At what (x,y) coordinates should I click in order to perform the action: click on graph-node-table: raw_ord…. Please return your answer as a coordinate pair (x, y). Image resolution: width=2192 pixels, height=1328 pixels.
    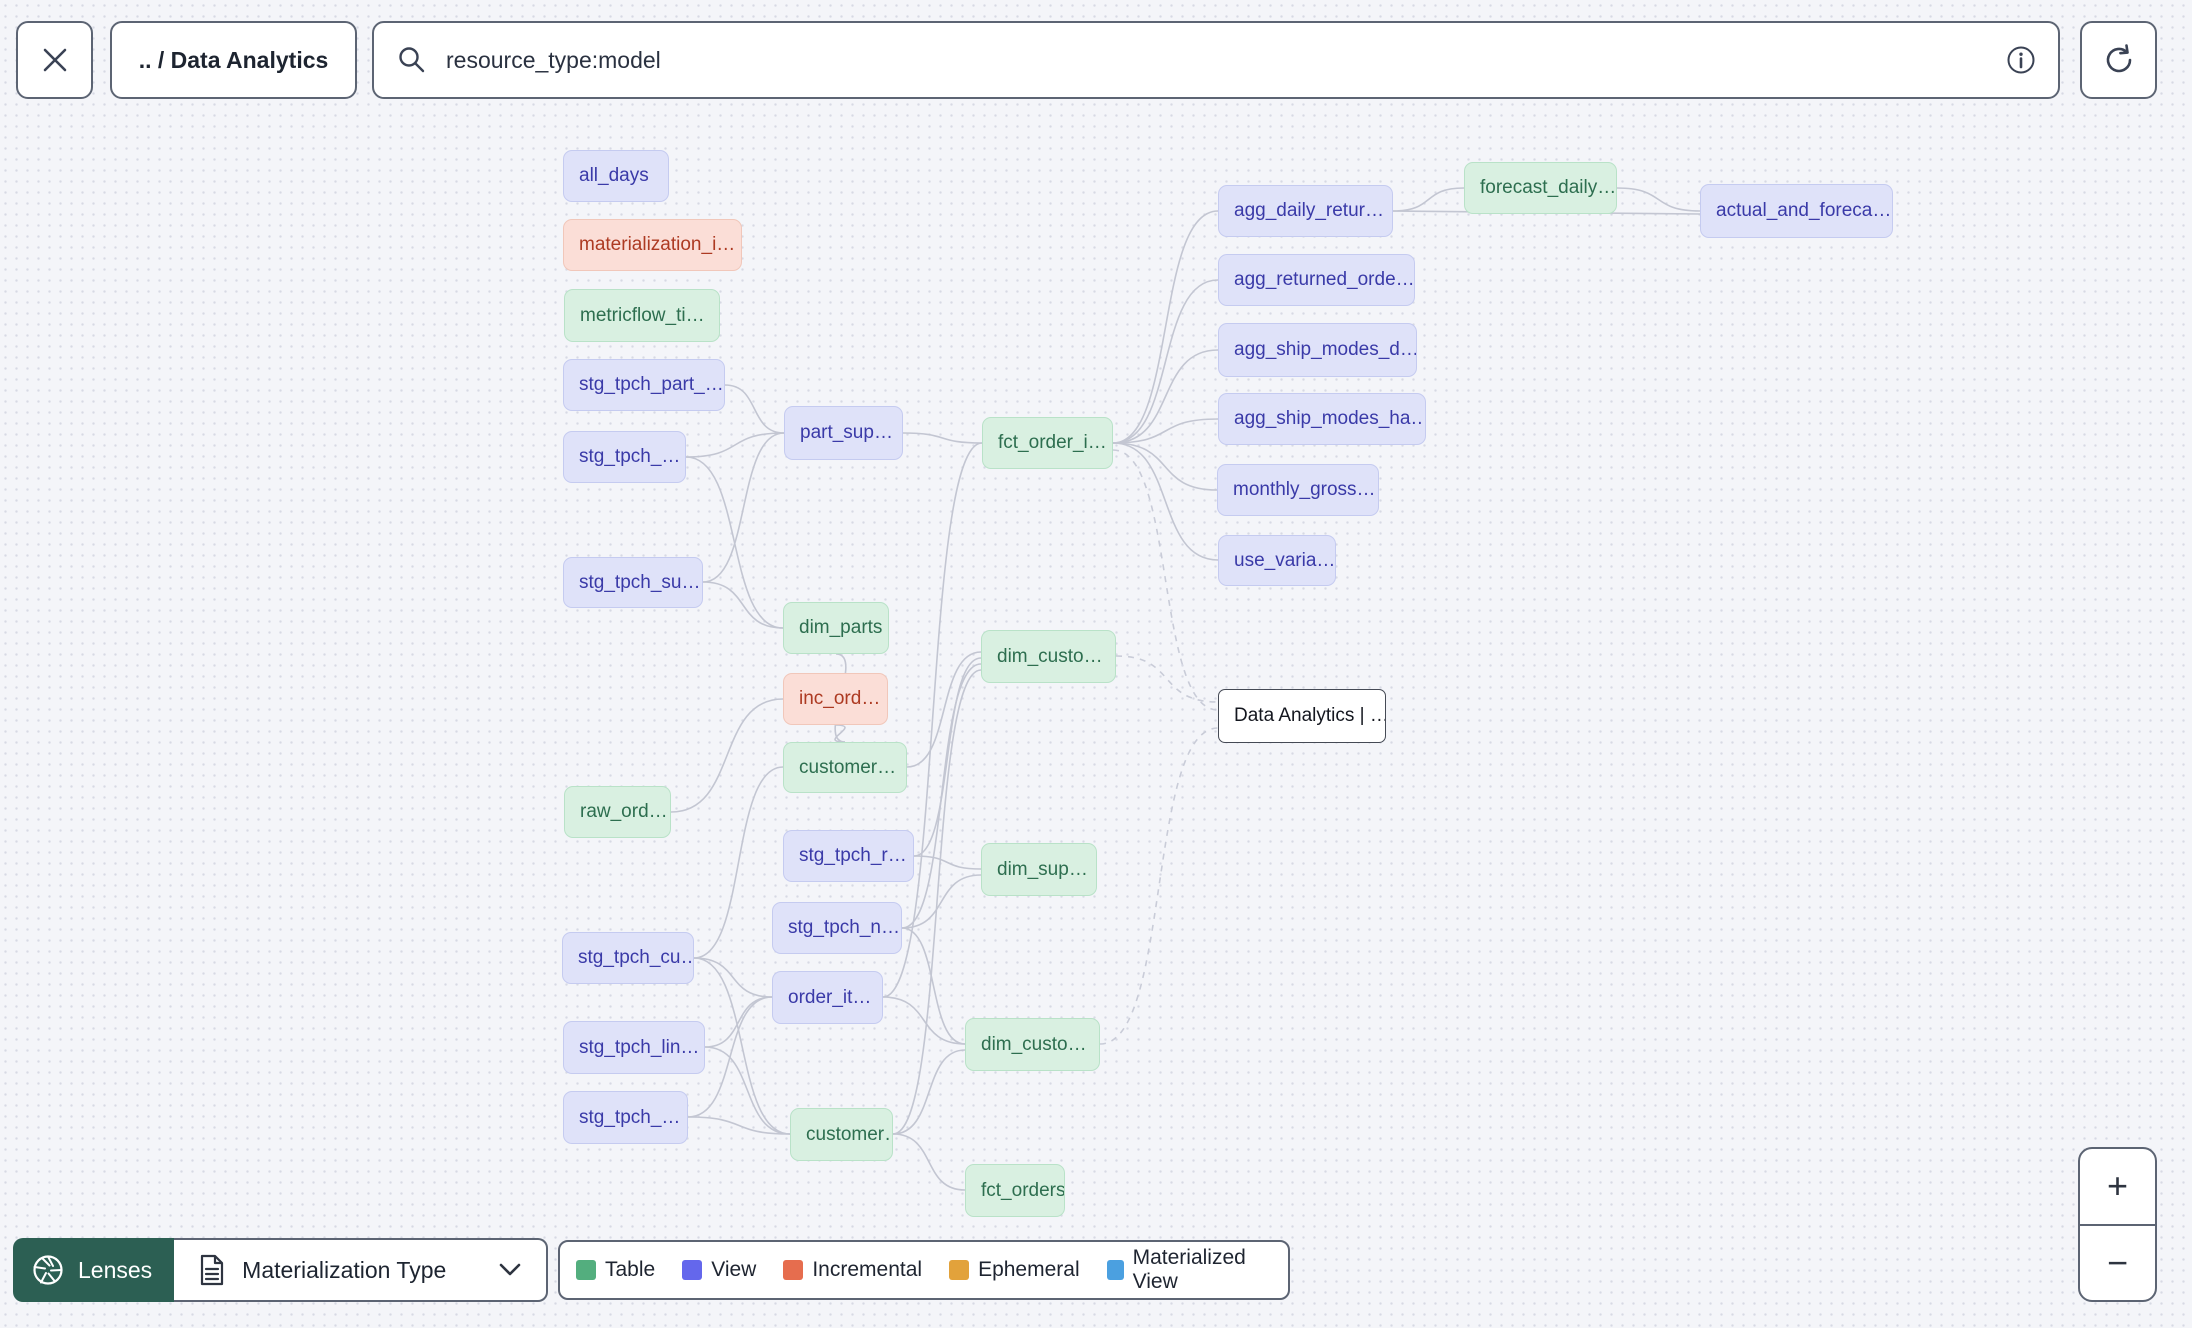
    Looking at the image, I should click on (617, 812).